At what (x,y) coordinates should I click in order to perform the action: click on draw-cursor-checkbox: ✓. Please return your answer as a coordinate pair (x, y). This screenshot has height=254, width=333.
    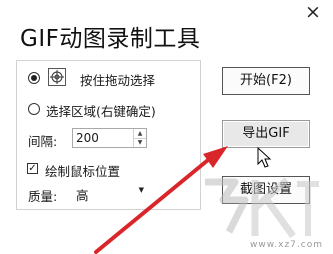
    Looking at the image, I should click on (32, 168).